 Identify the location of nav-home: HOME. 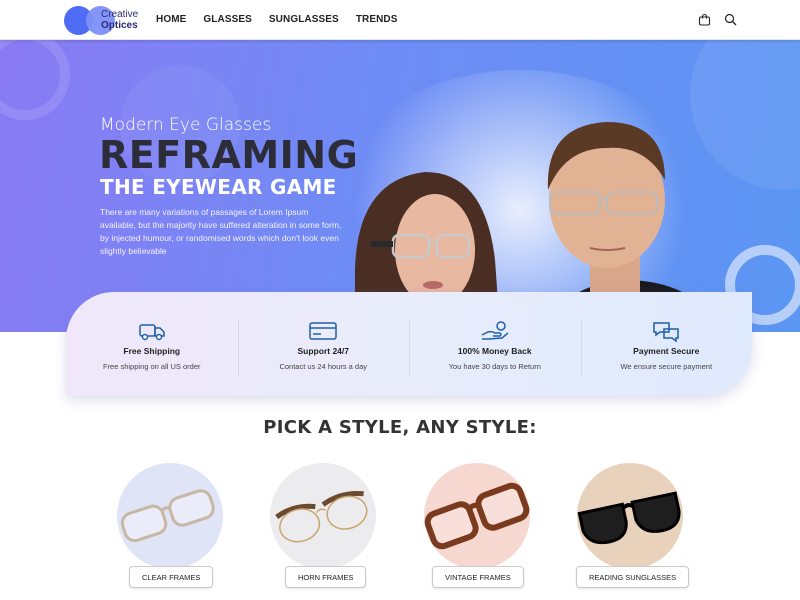
(171, 19).